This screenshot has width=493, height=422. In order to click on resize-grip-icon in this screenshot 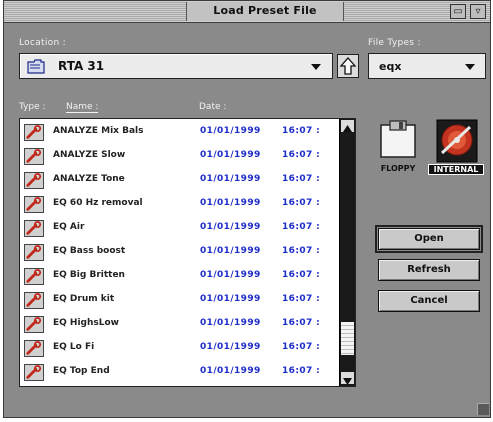, I will do `click(483, 409)`.